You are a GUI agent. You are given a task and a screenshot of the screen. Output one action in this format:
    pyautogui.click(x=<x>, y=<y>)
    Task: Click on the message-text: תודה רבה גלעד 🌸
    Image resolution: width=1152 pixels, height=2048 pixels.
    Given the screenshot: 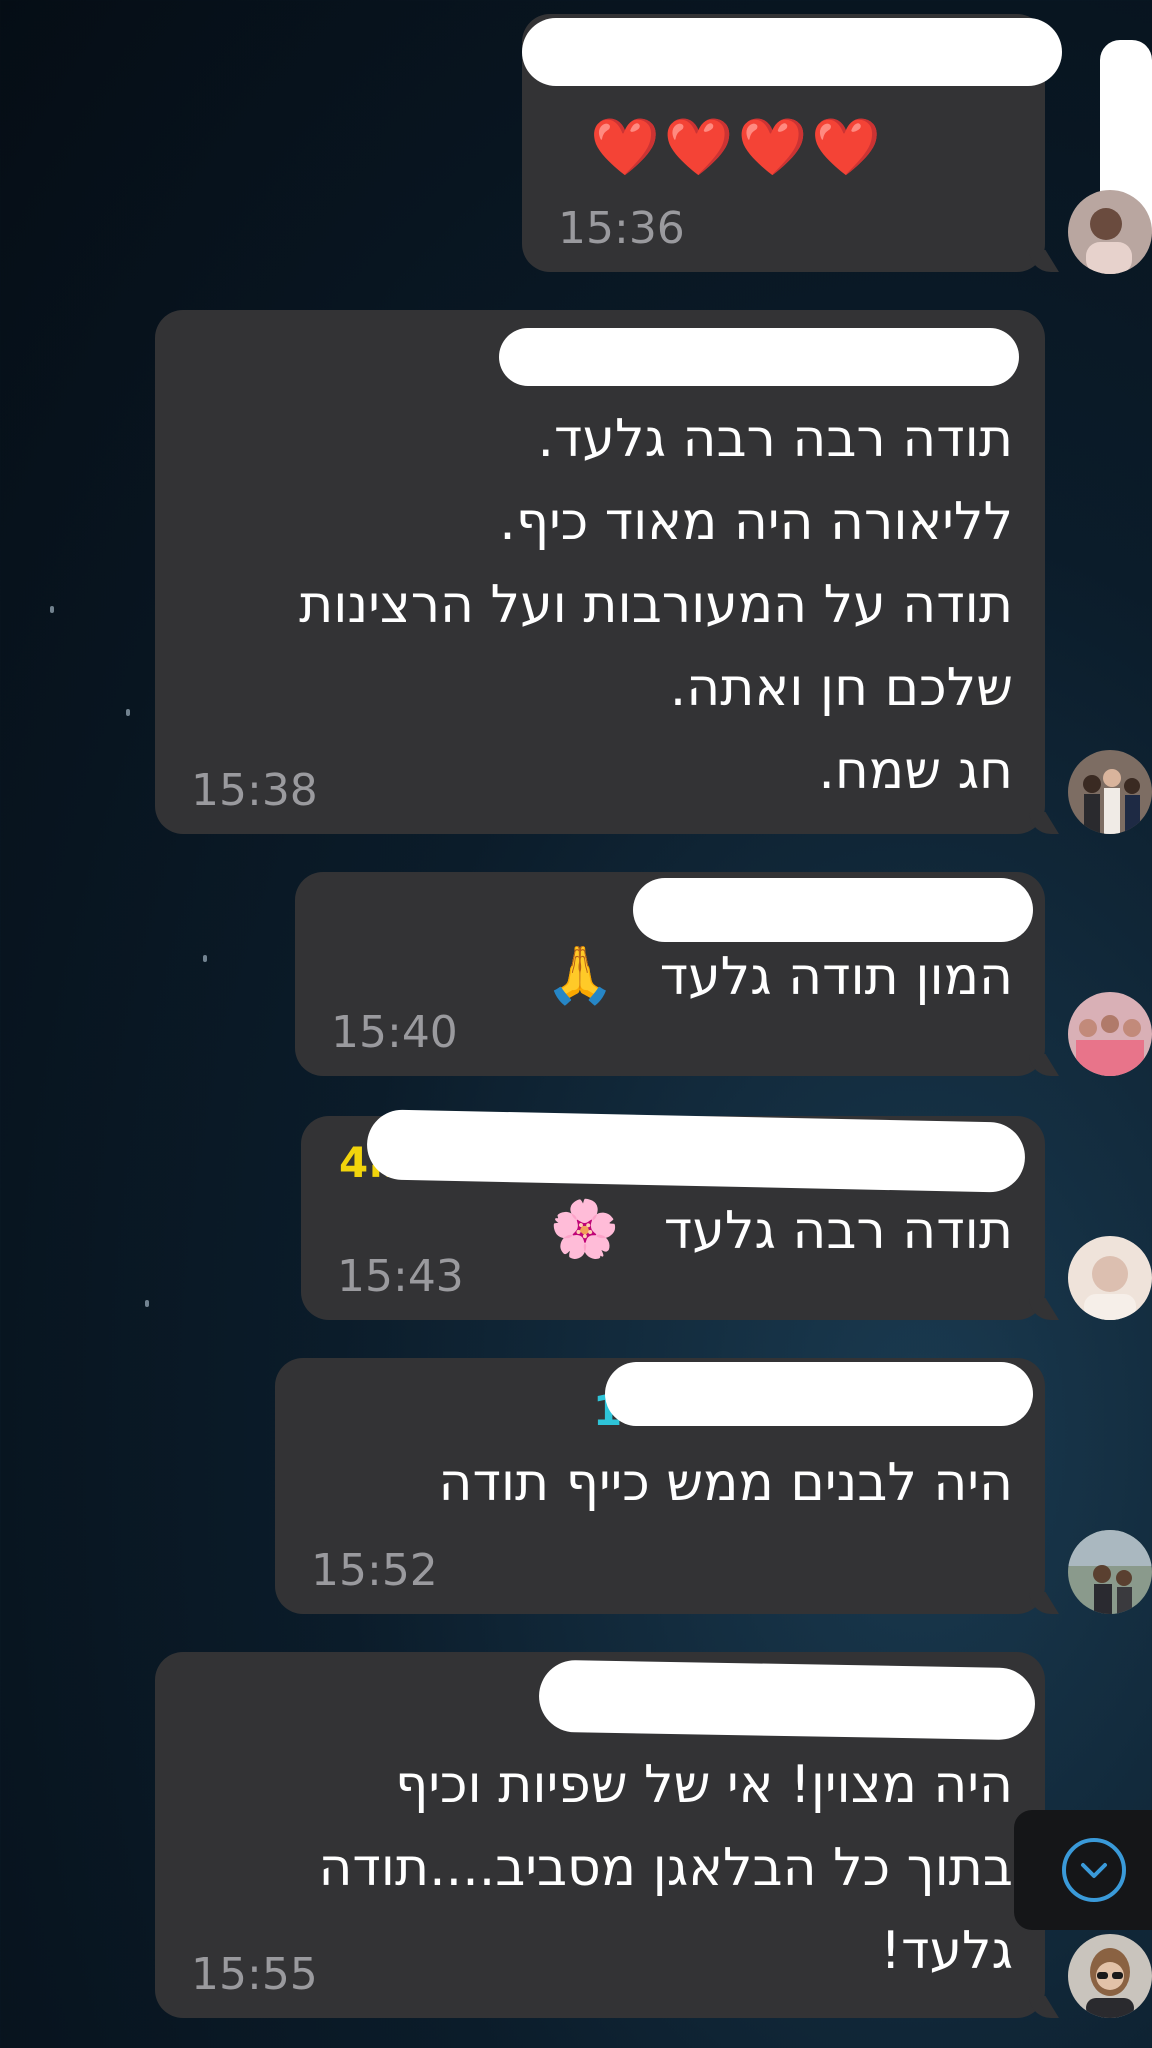 What is the action you would take?
    pyautogui.click(x=773, y=1230)
    